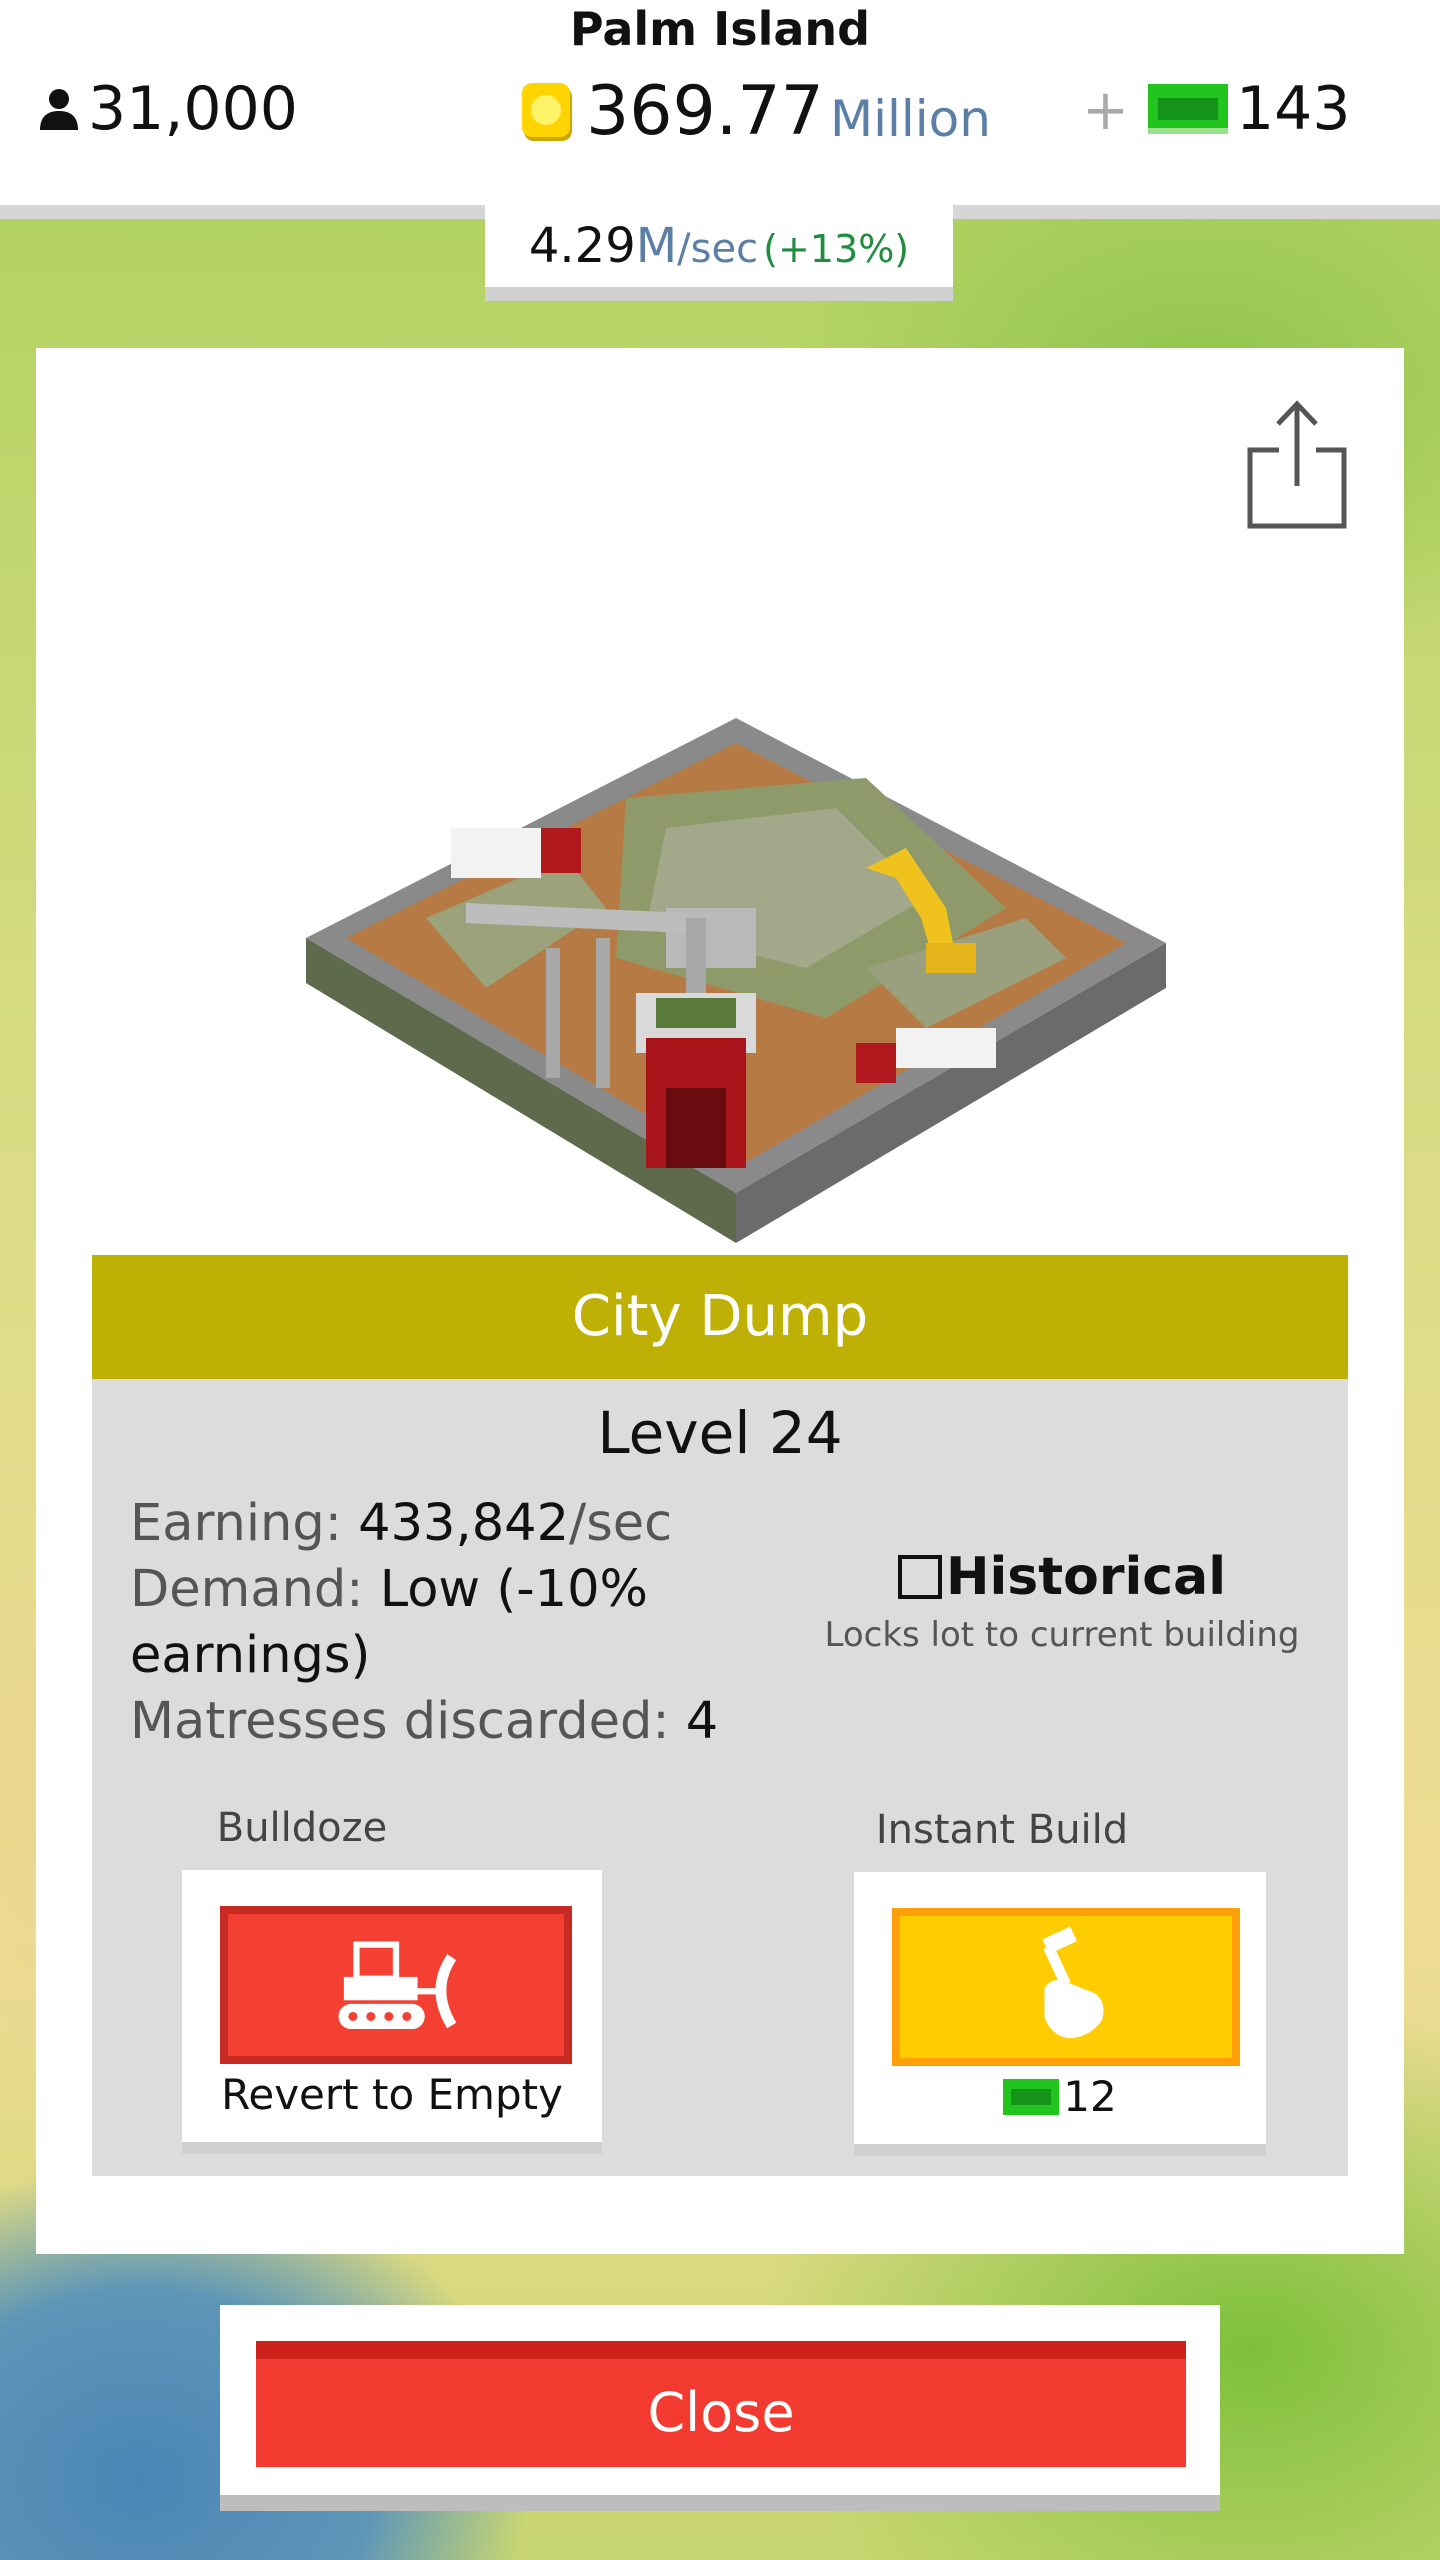 This screenshot has height=2560, width=1440. What do you see at coordinates (1086, 1577) in the screenshot?
I see `historical-label: Historical` at bounding box center [1086, 1577].